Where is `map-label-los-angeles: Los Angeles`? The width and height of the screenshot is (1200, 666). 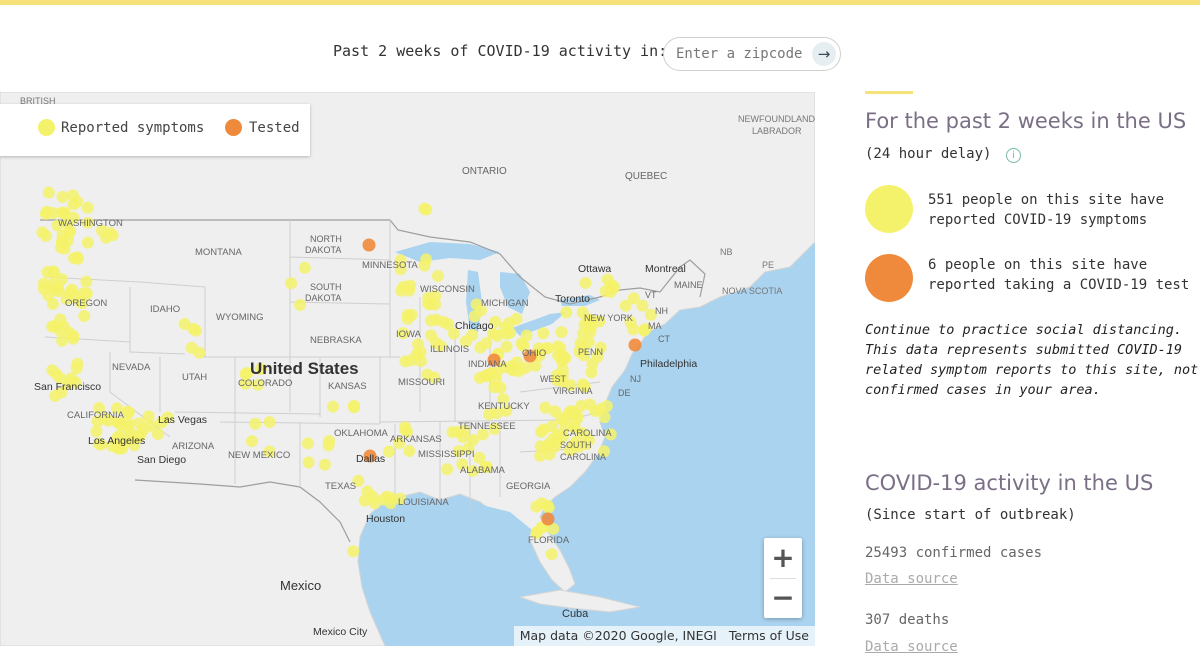 map-label-los-angeles: Los Angeles is located at coordinates (116, 441).